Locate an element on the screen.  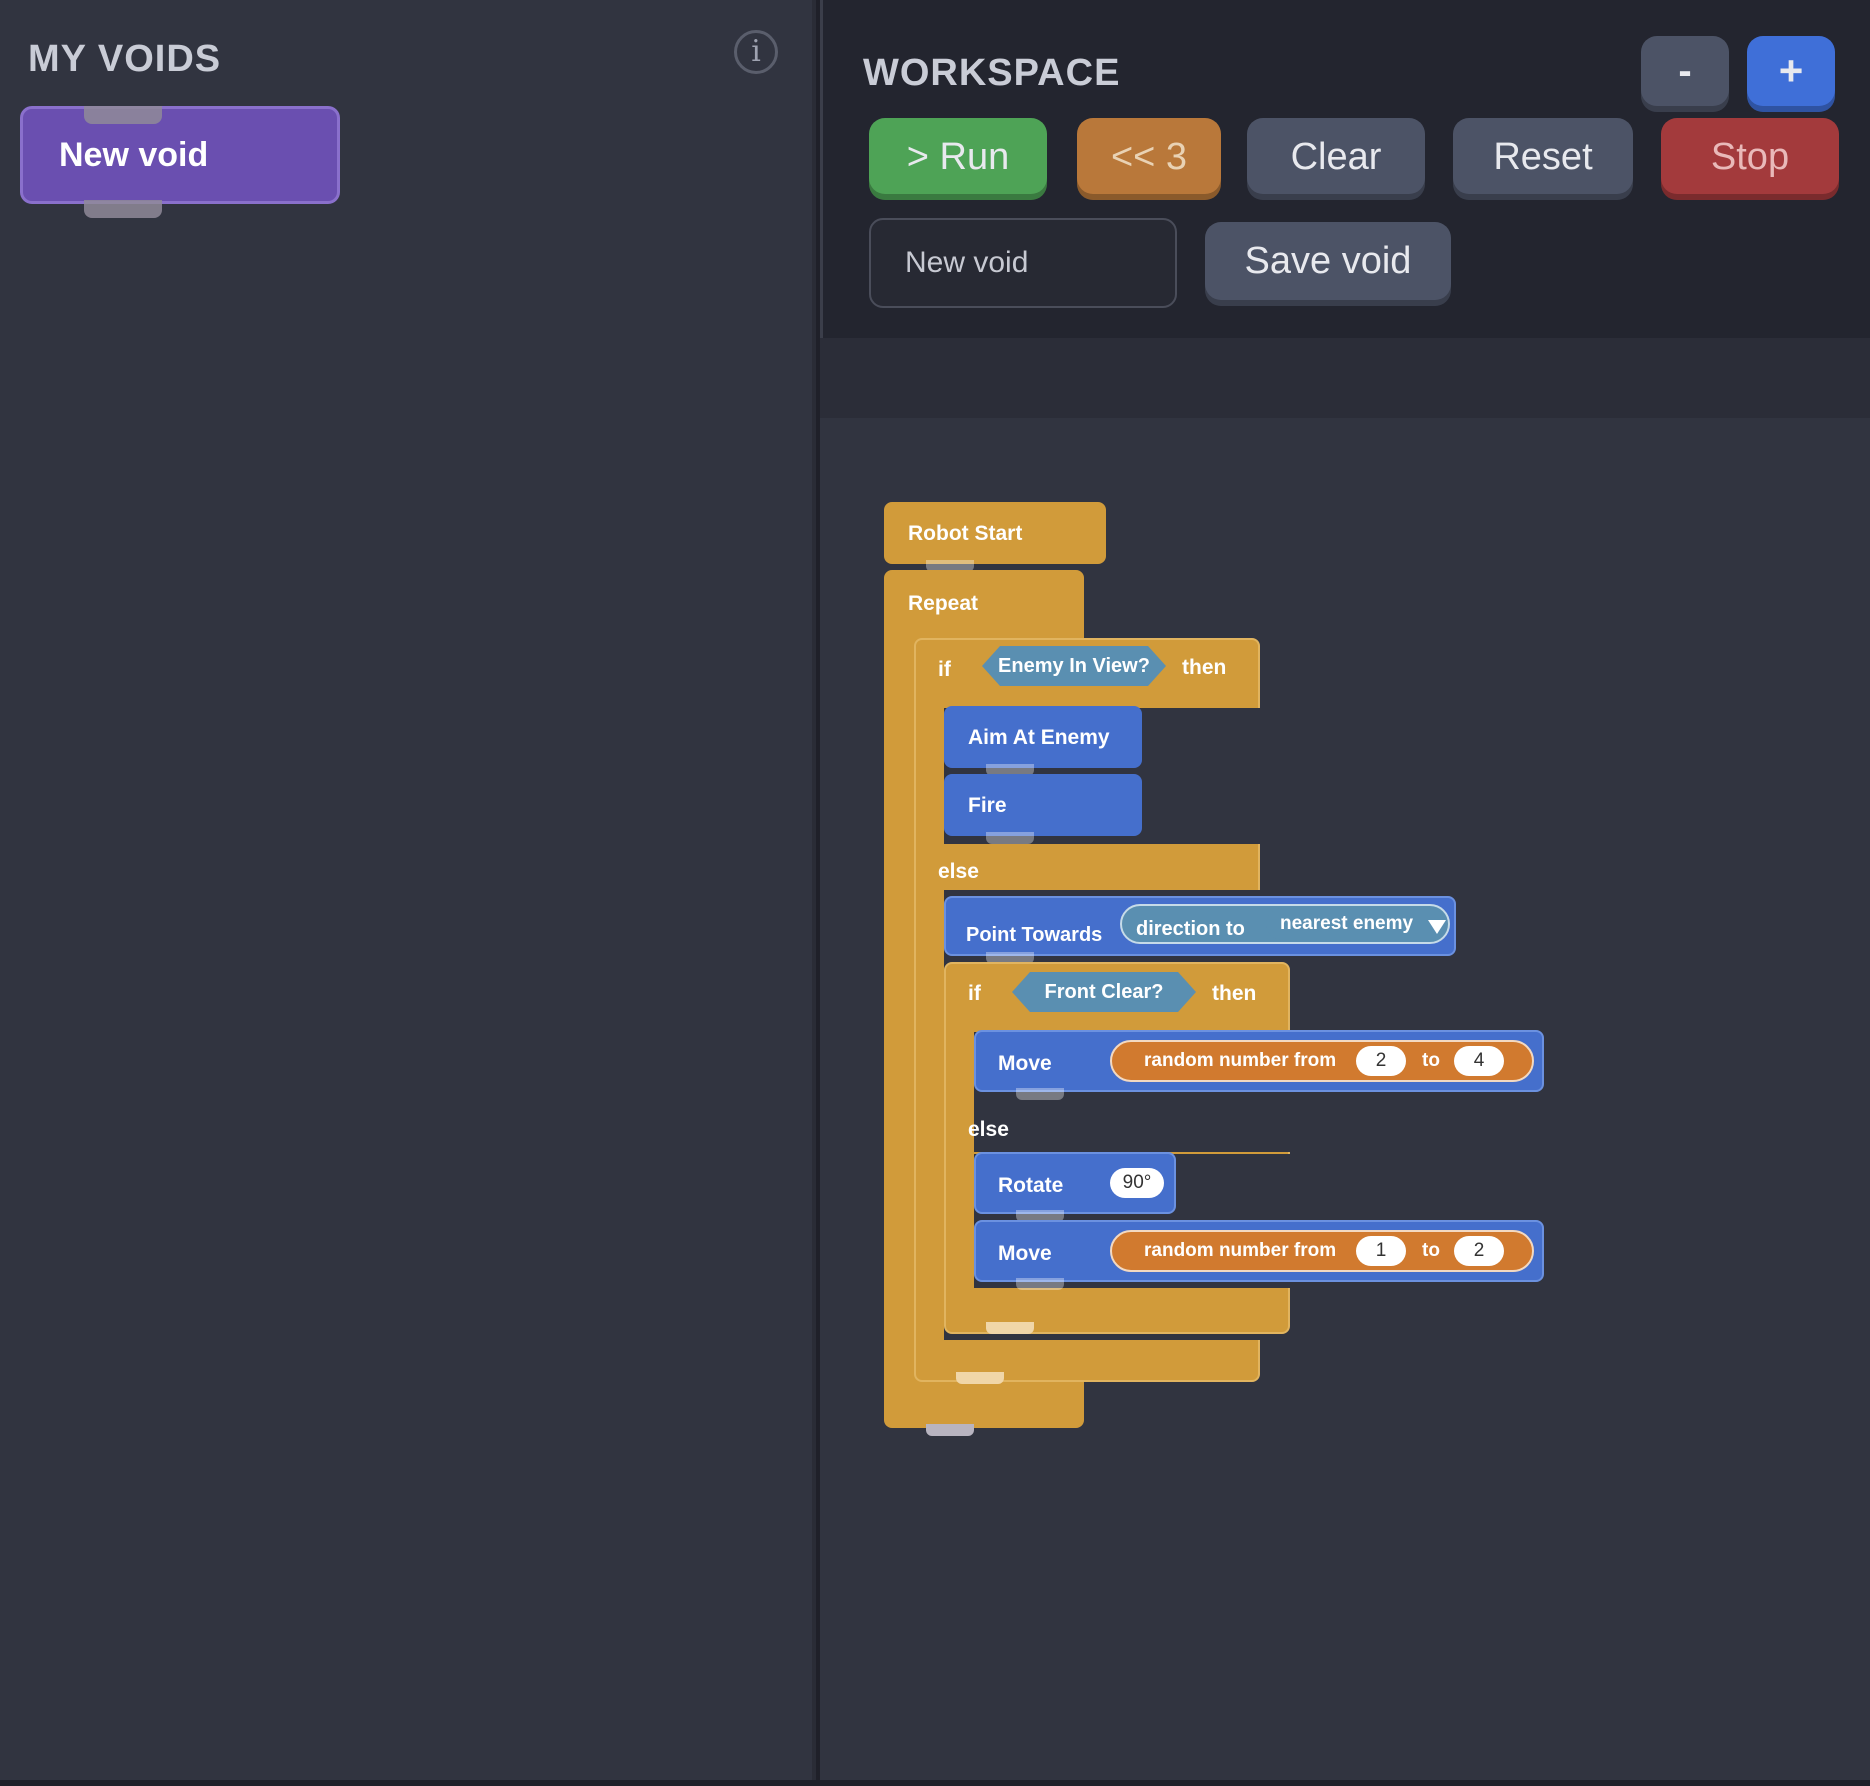
step-back-button: << 3 is located at coordinates (1149, 159).